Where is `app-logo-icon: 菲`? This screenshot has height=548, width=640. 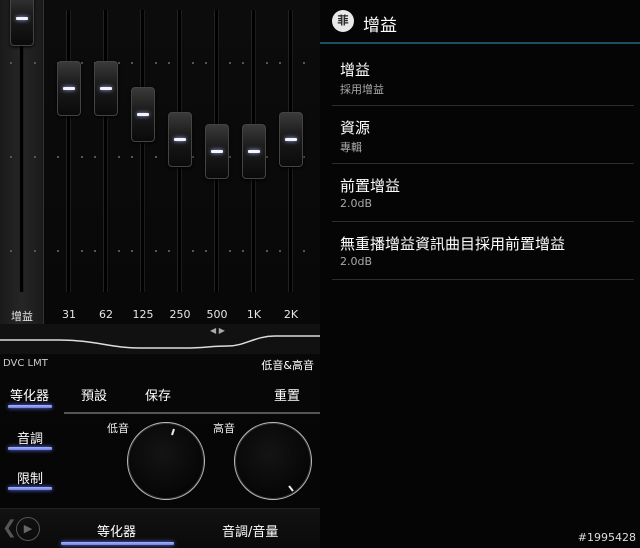
app-logo-icon: 菲 is located at coordinates (343, 21).